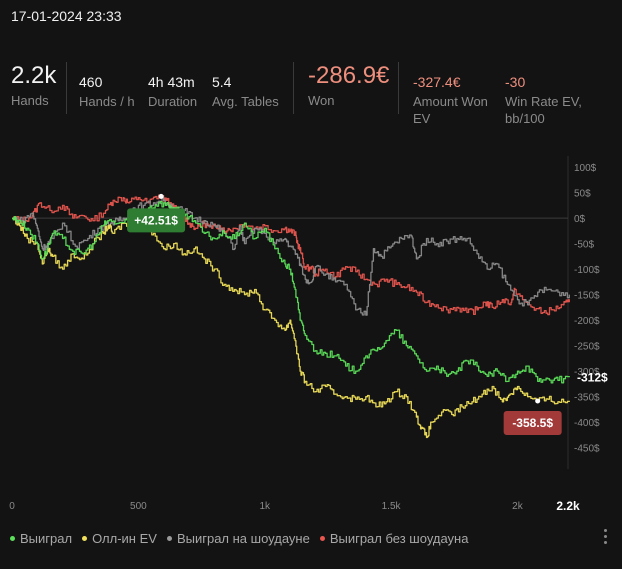 The width and height of the screenshot is (622, 569). What do you see at coordinates (587, 296) in the screenshot?
I see `y-tick-label: -150$` at bounding box center [587, 296].